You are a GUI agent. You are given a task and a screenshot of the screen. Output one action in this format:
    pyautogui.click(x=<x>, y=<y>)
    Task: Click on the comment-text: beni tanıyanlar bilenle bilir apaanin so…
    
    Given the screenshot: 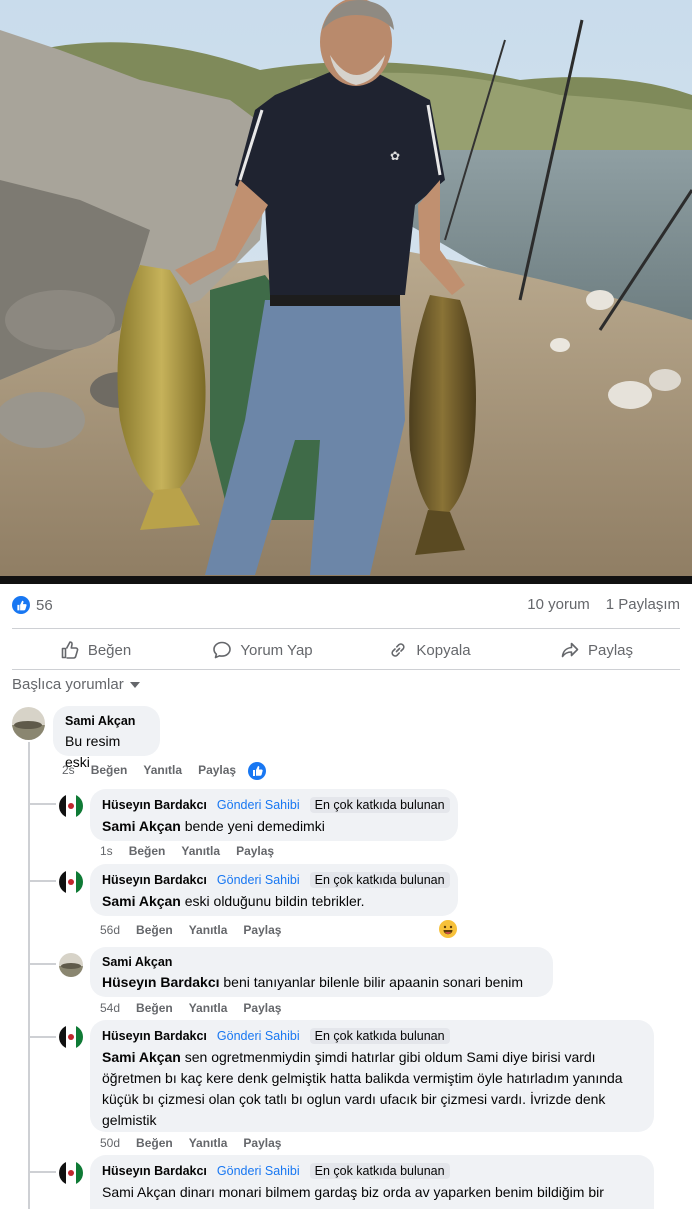 What is the action you would take?
    pyautogui.click(x=371, y=982)
    